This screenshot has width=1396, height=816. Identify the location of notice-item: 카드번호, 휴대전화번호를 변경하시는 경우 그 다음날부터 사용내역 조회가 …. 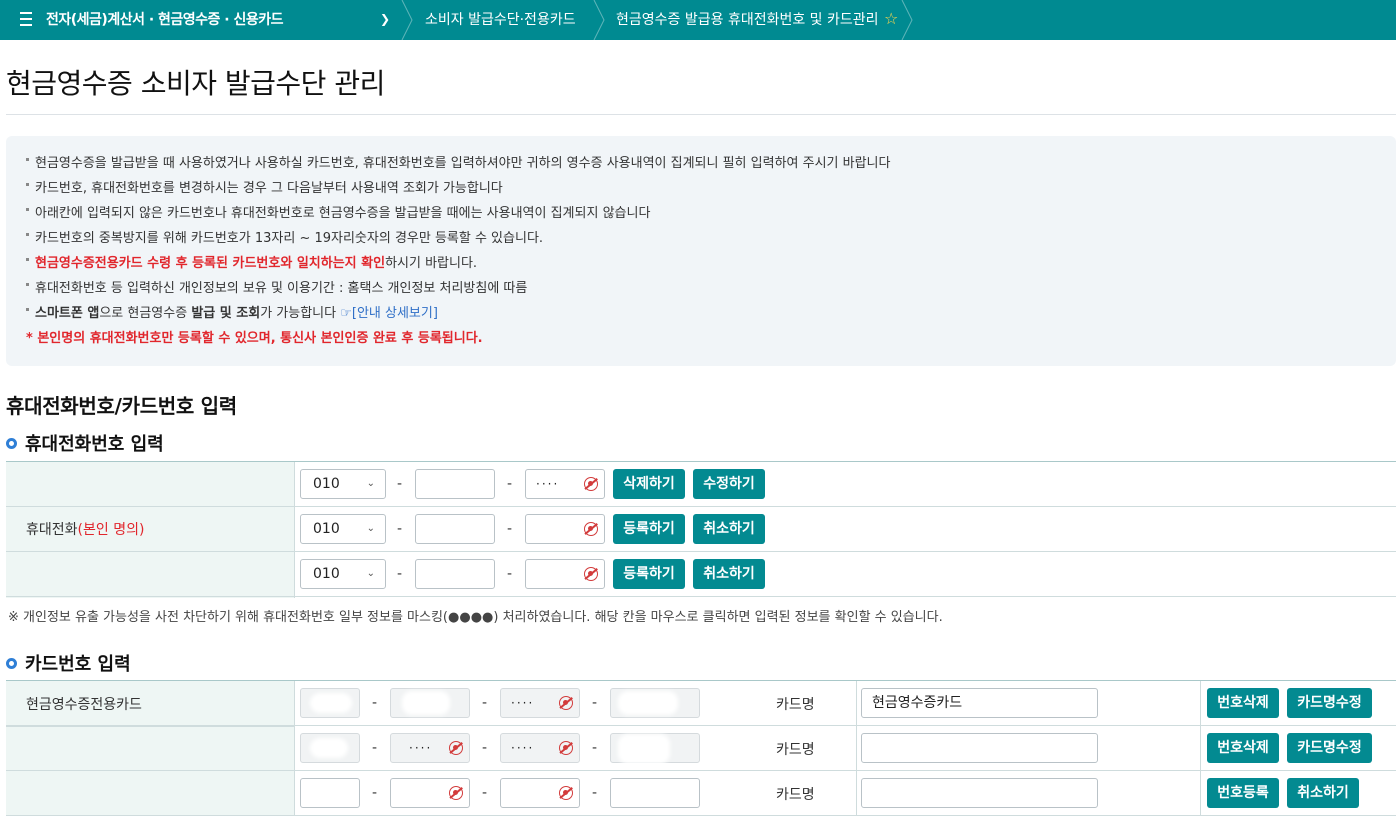
(458, 191).